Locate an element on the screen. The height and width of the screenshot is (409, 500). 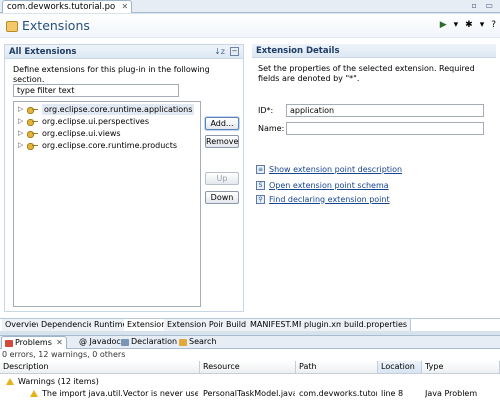
column-type: Type is located at coordinates (461, 367).